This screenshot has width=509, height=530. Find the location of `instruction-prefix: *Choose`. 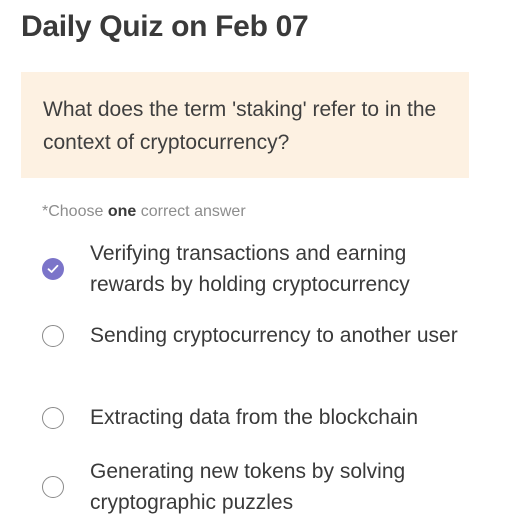

instruction-prefix: *Choose is located at coordinates (75, 211).